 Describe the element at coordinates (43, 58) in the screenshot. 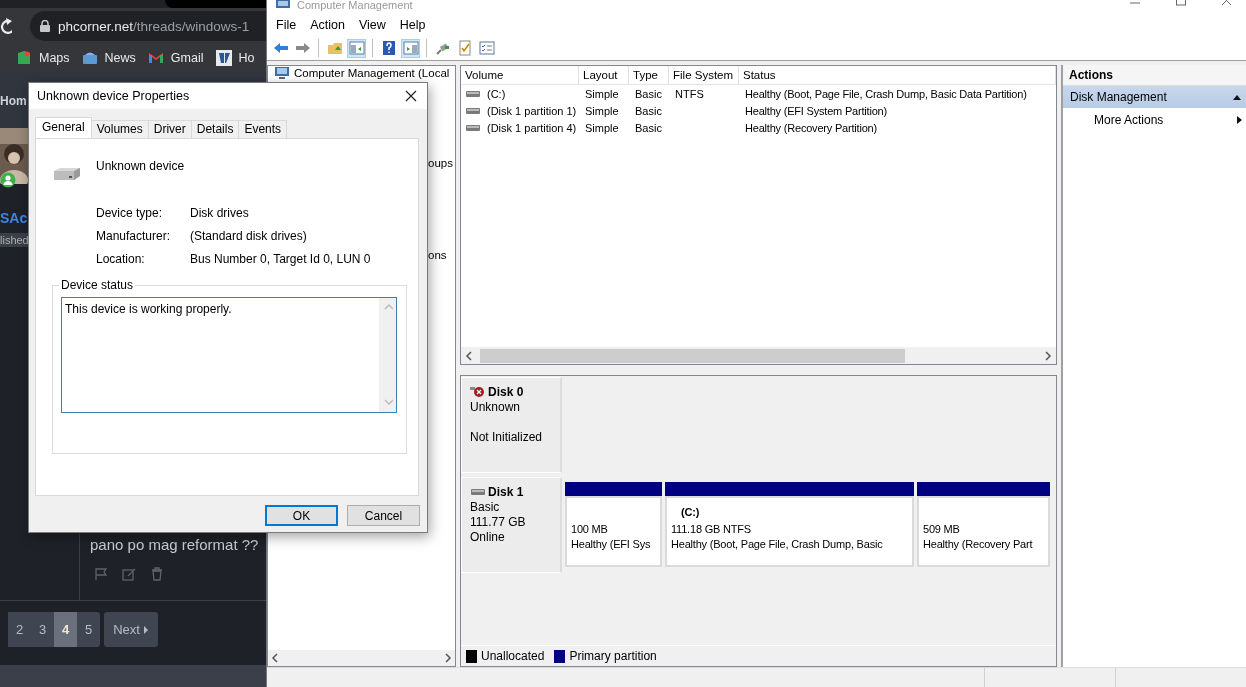

I see `bookmark: Maps` at that location.